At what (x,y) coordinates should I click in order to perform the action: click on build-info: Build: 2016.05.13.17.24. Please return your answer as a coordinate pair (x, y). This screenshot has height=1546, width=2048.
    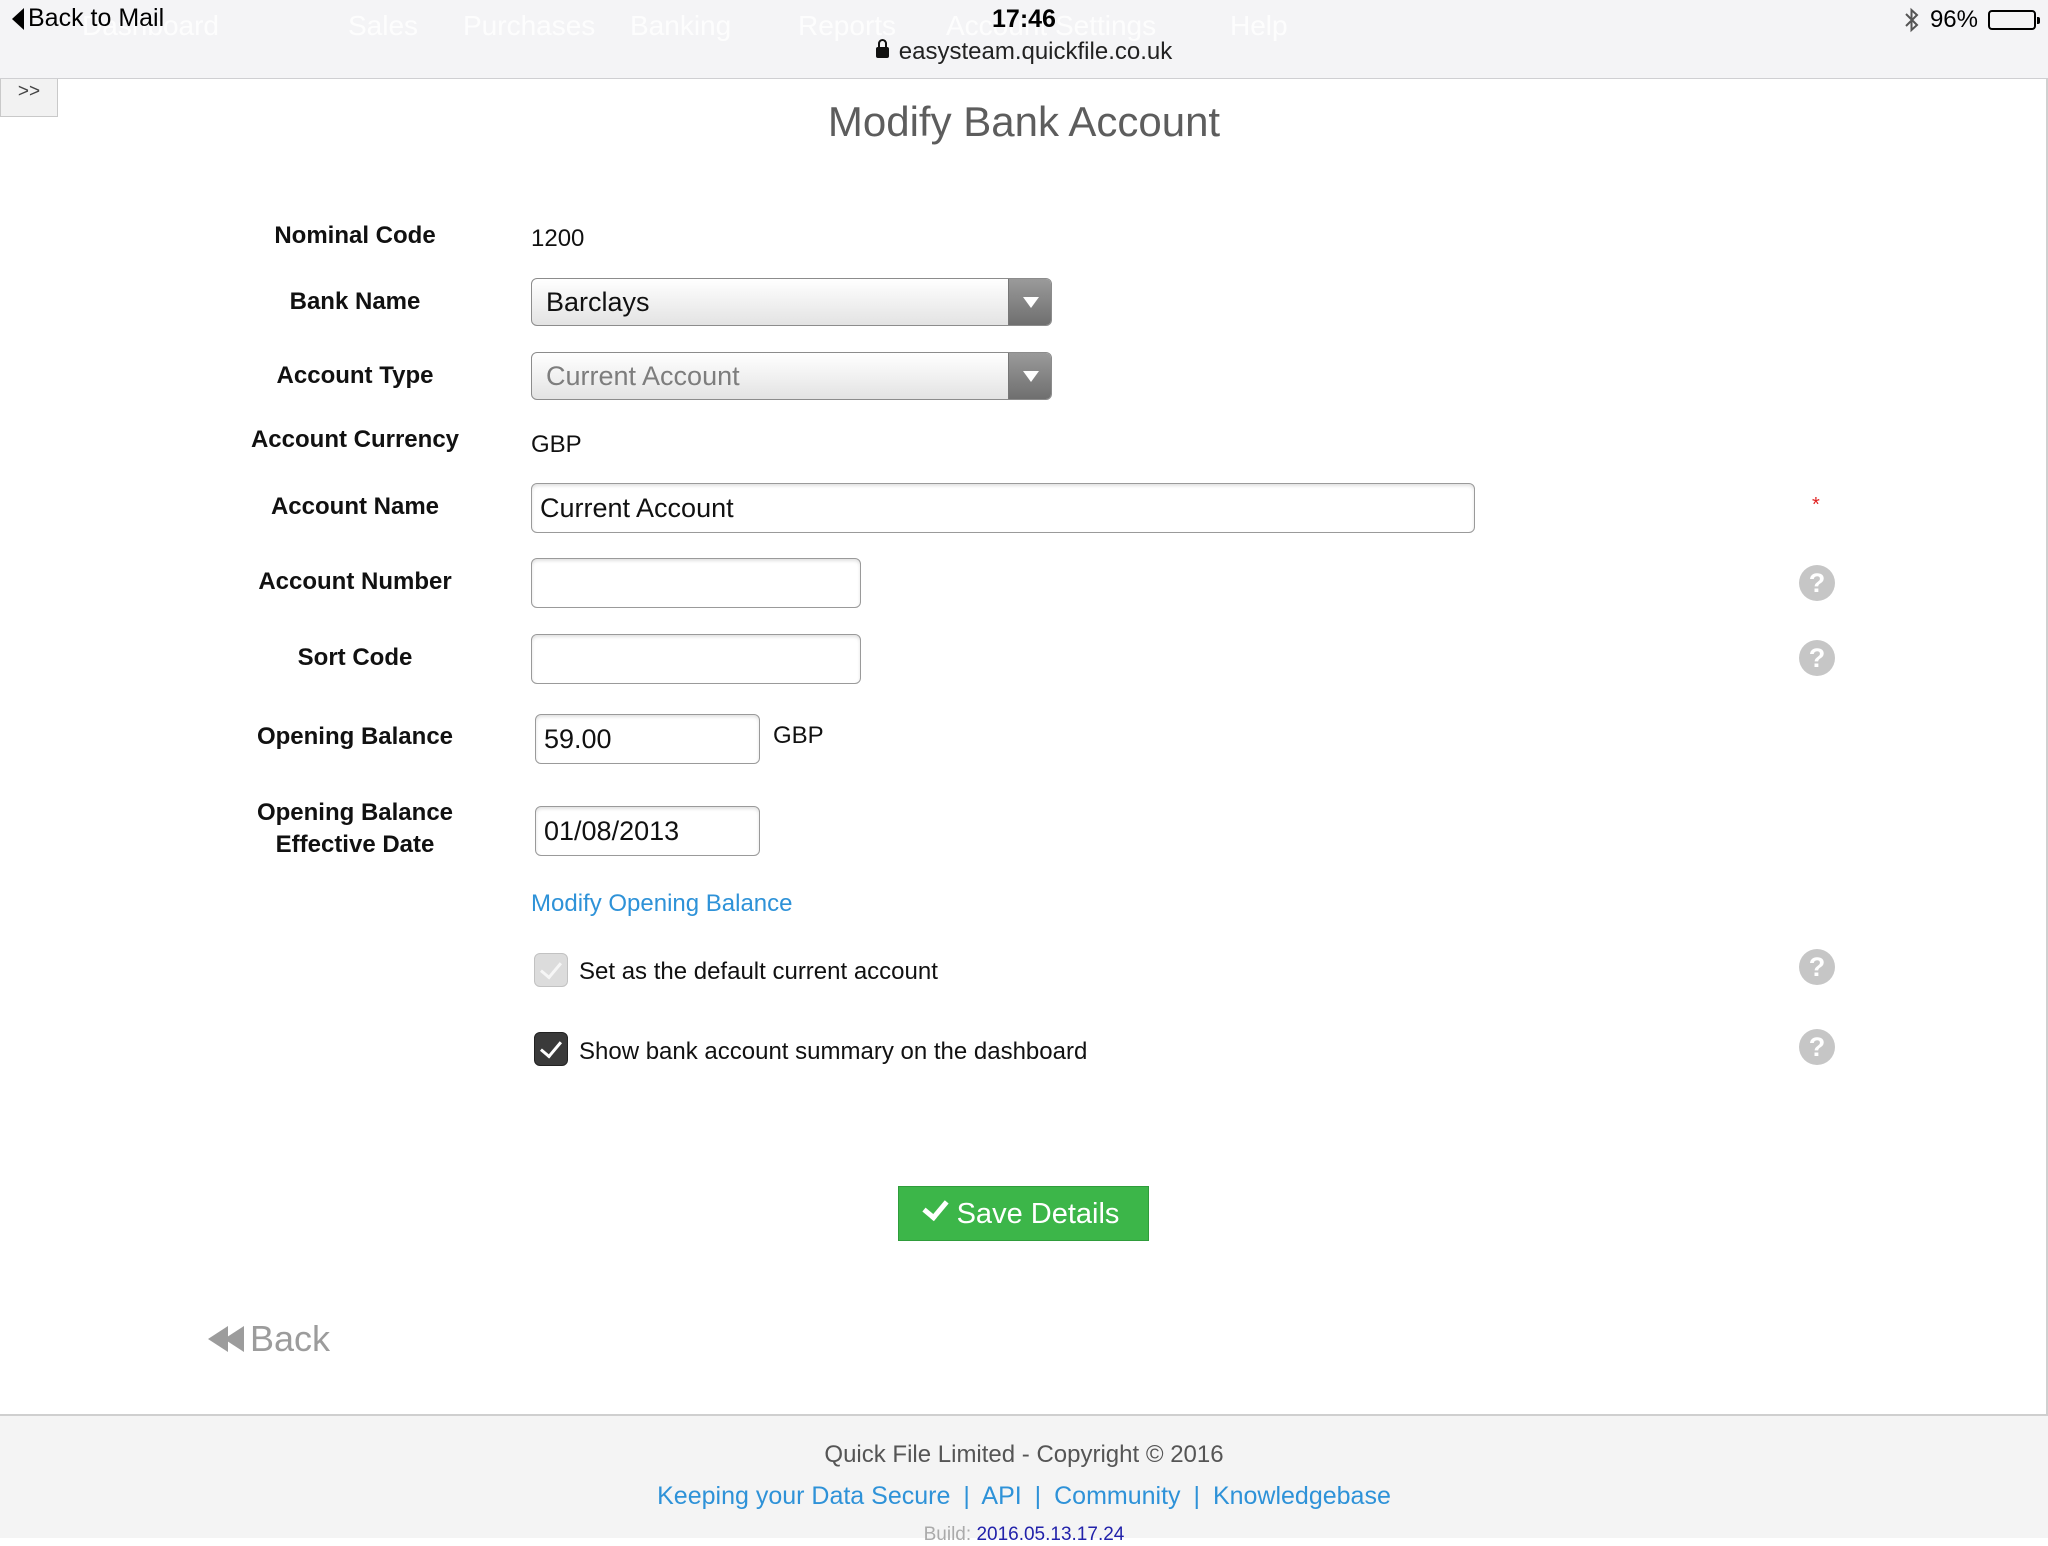
    Looking at the image, I should click on (1024, 1535).